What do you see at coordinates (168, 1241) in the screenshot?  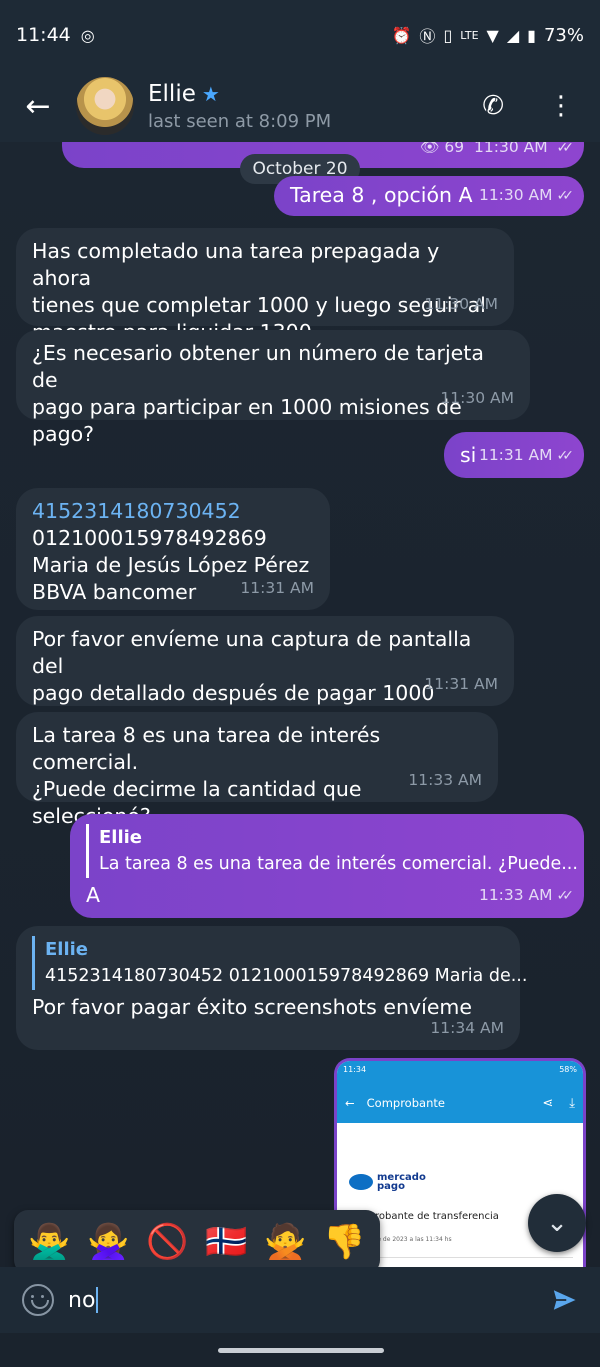 I see `emoji-suggestion: 🚫` at bounding box center [168, 1241].